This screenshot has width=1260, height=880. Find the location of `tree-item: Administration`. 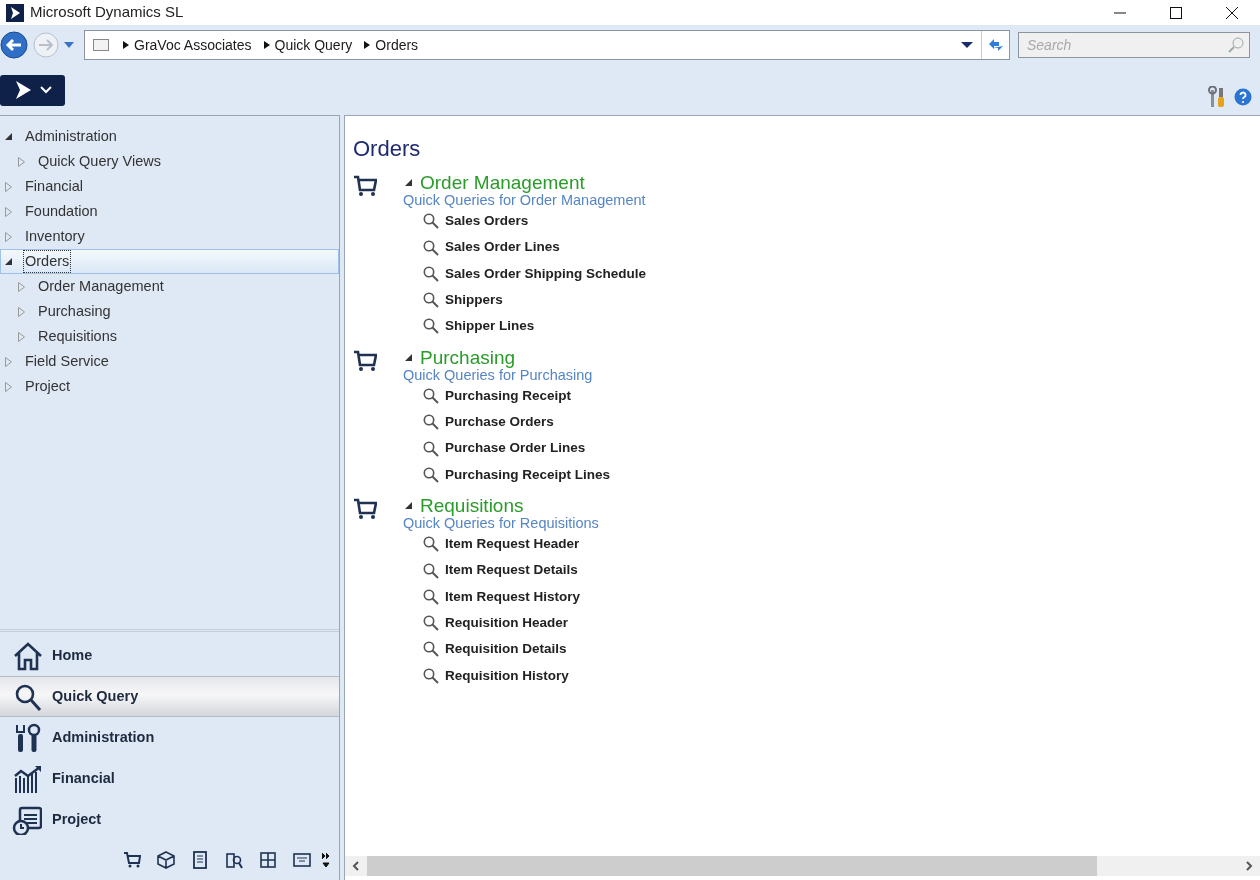

tree-item: Administration is located at coordinates (169, 136).